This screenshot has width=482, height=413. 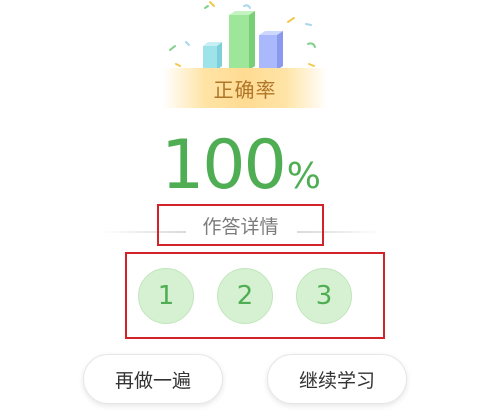 What do you see at coordinates (337, 379) in the screenshot?
I see `continue-learning-button: 继续学习` at bounding box center [337, 379].